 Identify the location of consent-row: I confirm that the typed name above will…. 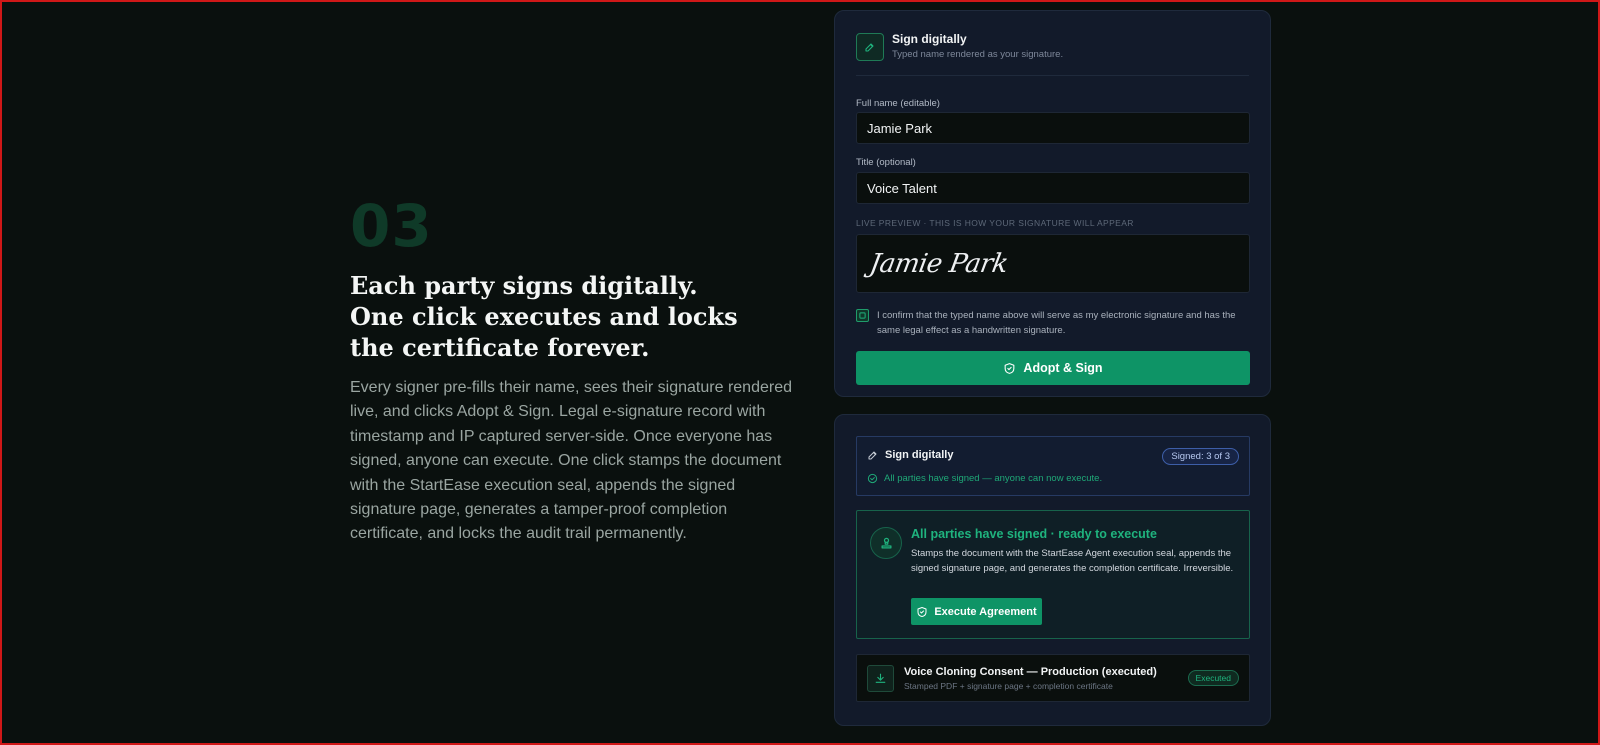
(1053, 323).